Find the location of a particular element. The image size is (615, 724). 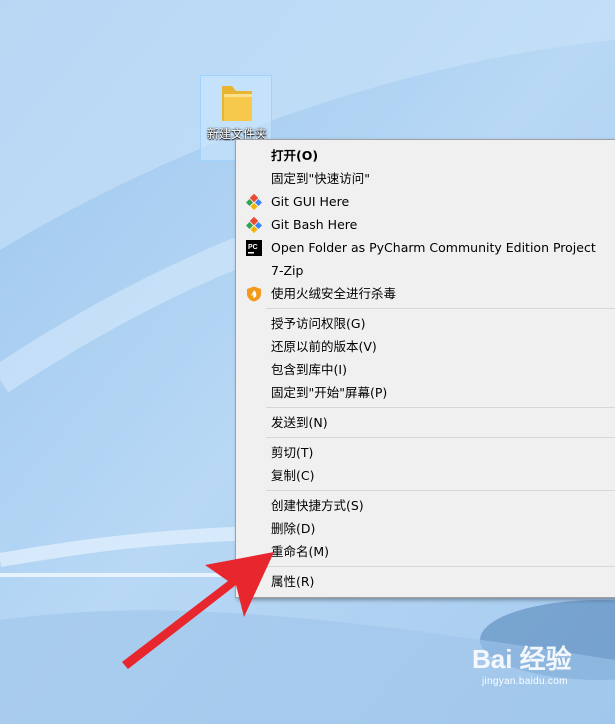

menu-item-send-to: 发送到(N) is located at coordinates (425, 422).